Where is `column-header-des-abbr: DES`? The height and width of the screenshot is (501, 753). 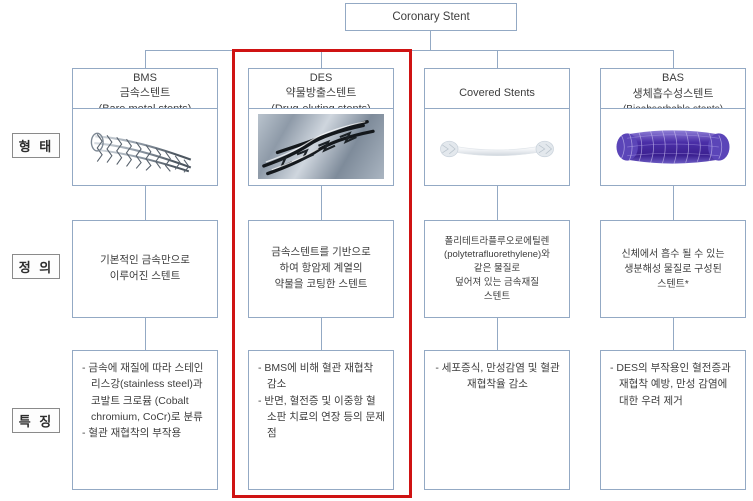 column-header-des-abbr: DES is located at coordinates (321, 77).